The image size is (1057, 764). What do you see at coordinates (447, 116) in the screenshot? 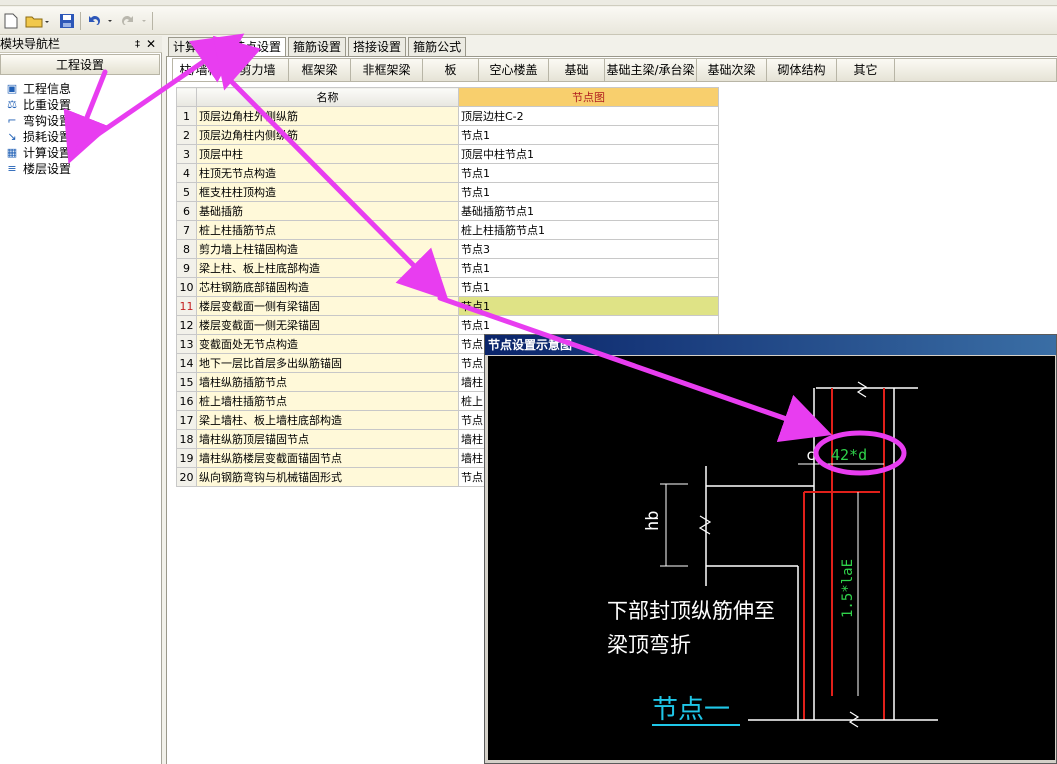
I see `table-row: 1 顶层边角柱外侧纵筋 顶层边柱C-2` at bounding box center [447, 116].